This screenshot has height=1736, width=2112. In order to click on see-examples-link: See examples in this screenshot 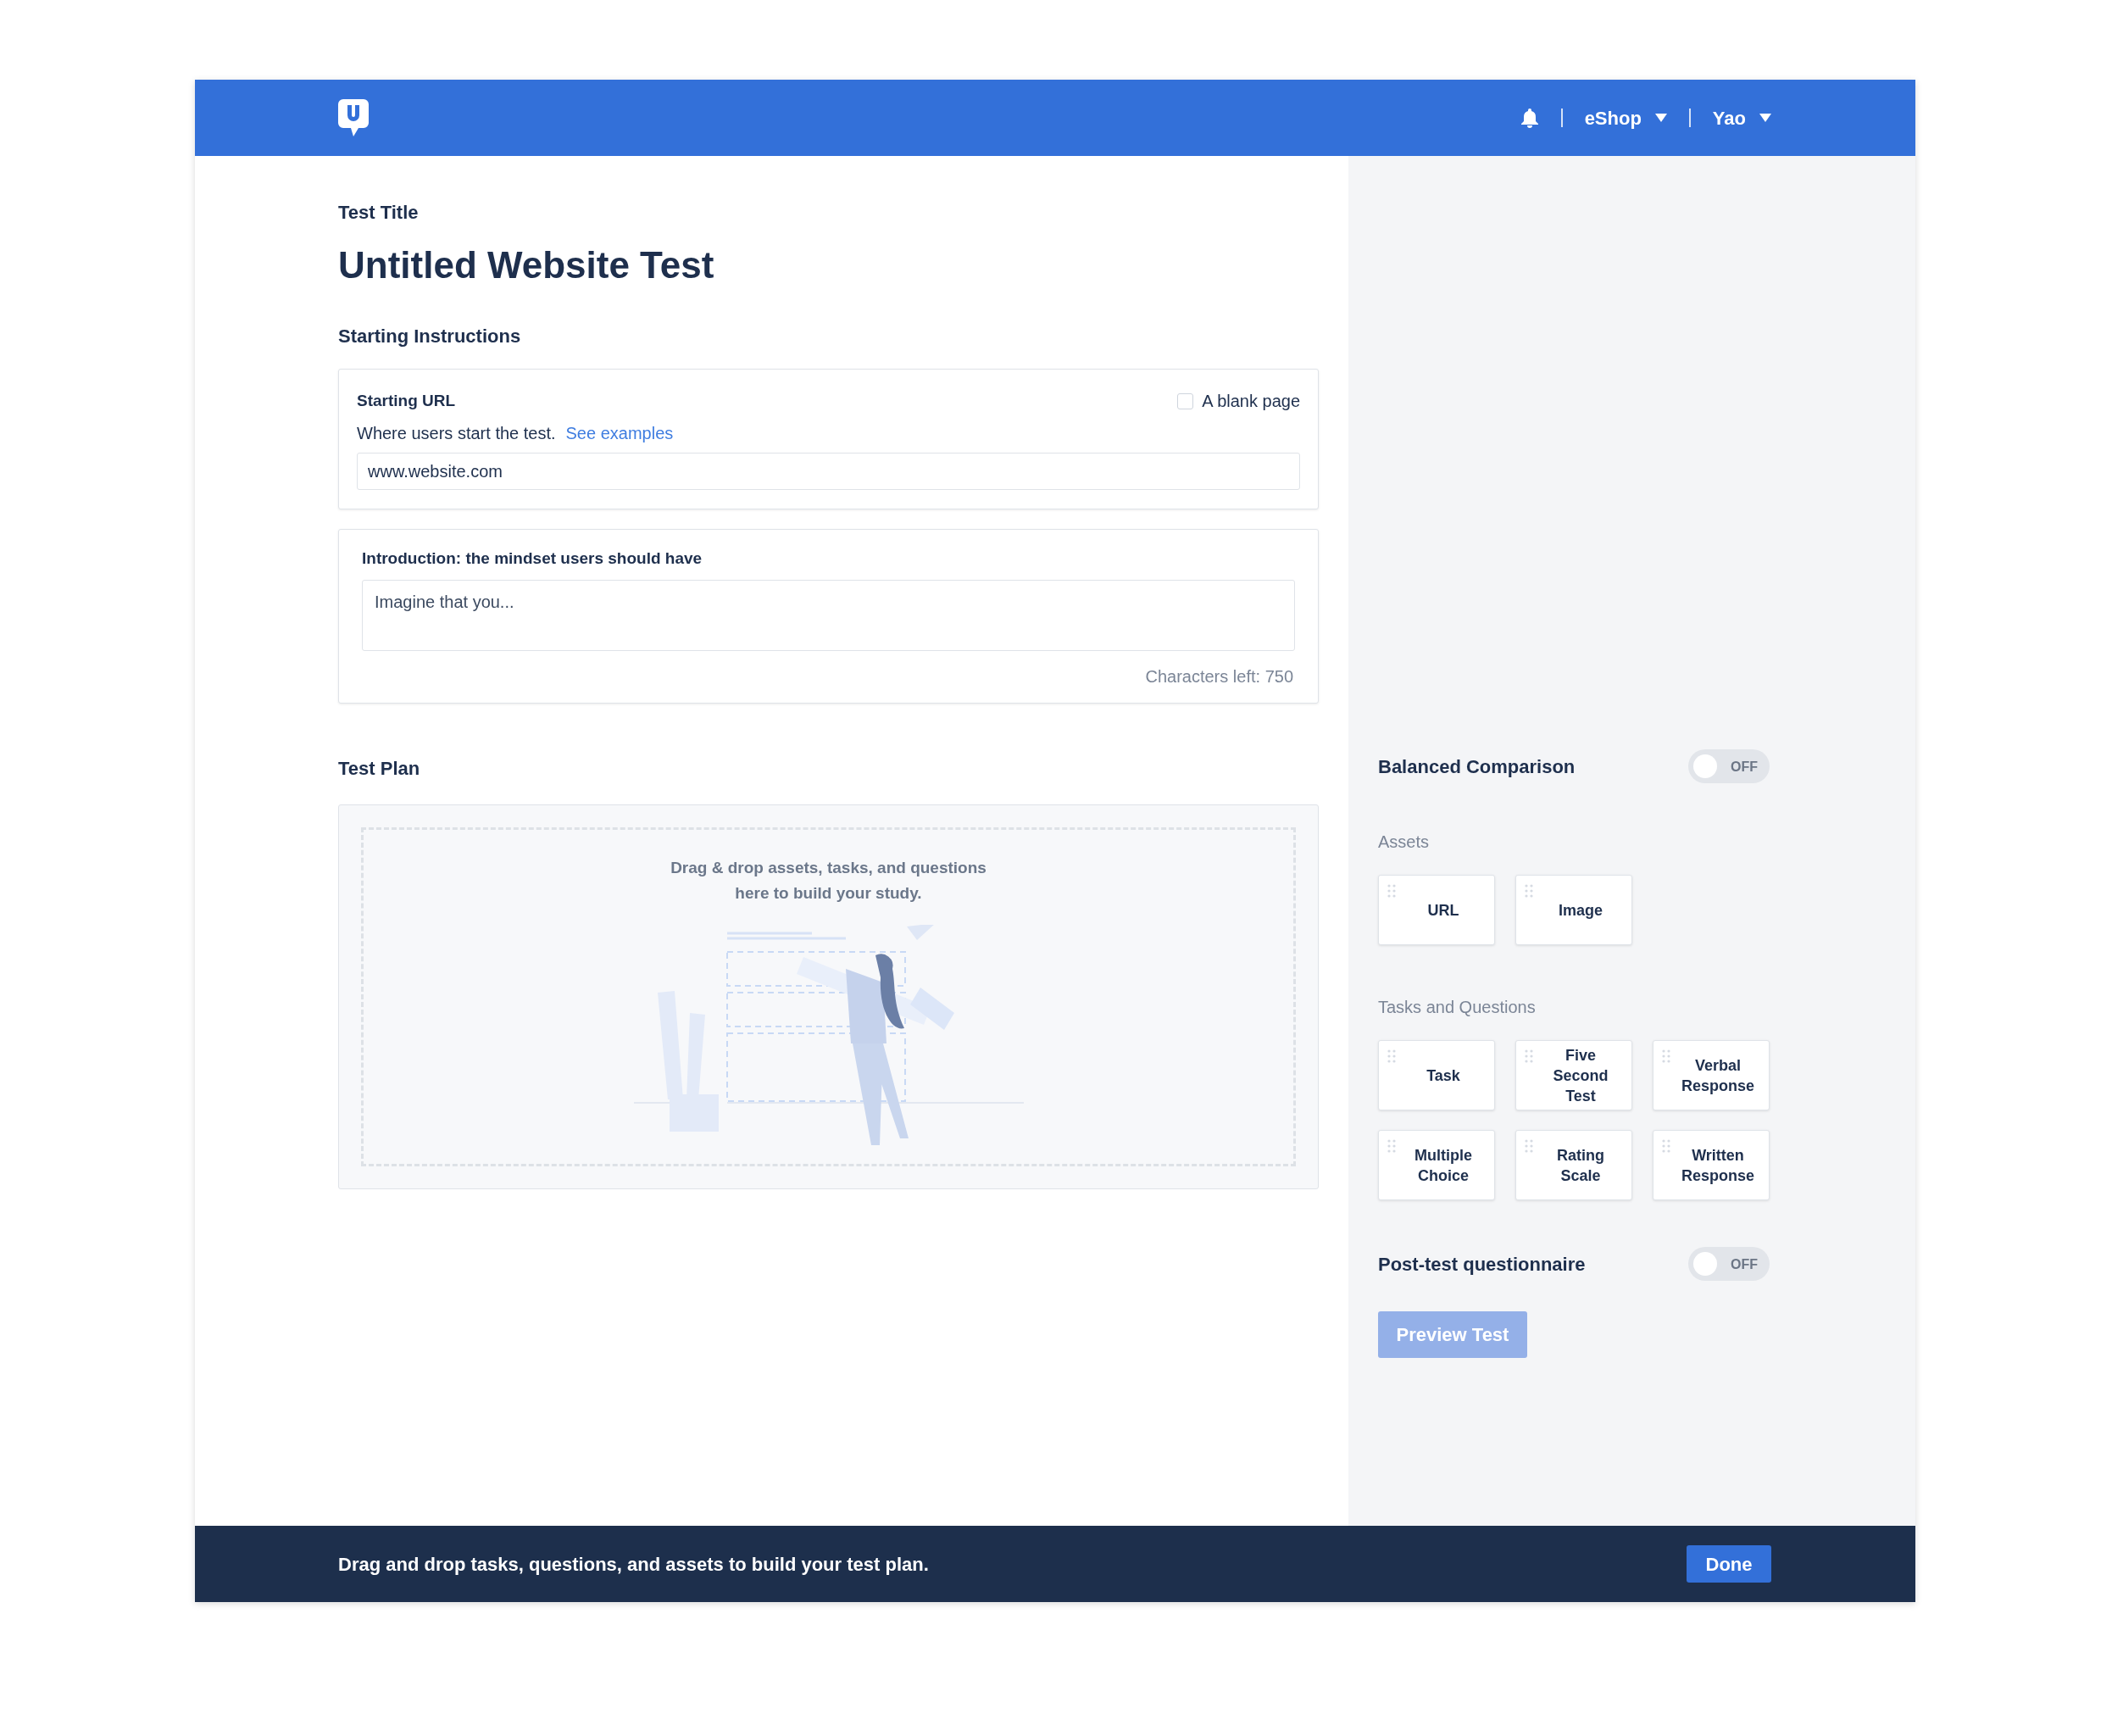, I will do `click(619, 433)`.